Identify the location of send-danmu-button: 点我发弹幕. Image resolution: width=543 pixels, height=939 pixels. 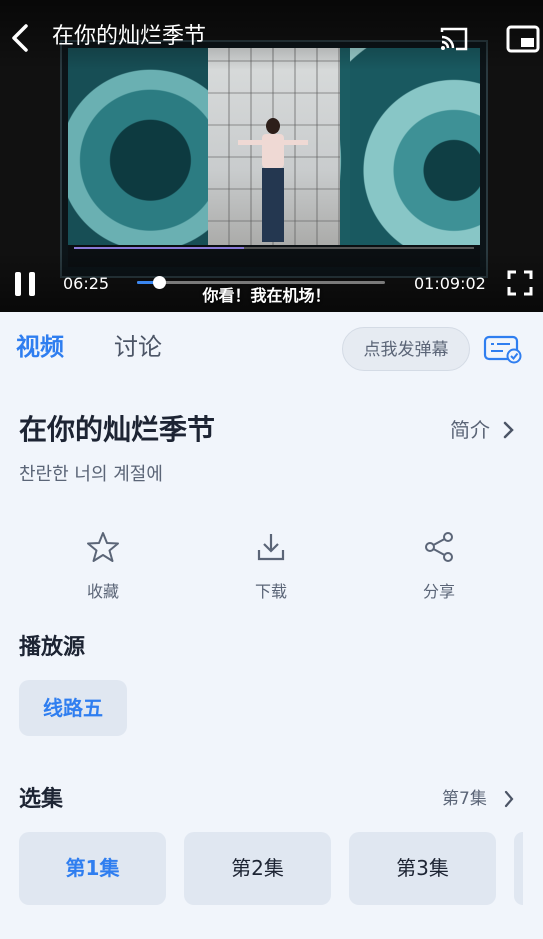
(406, 349).